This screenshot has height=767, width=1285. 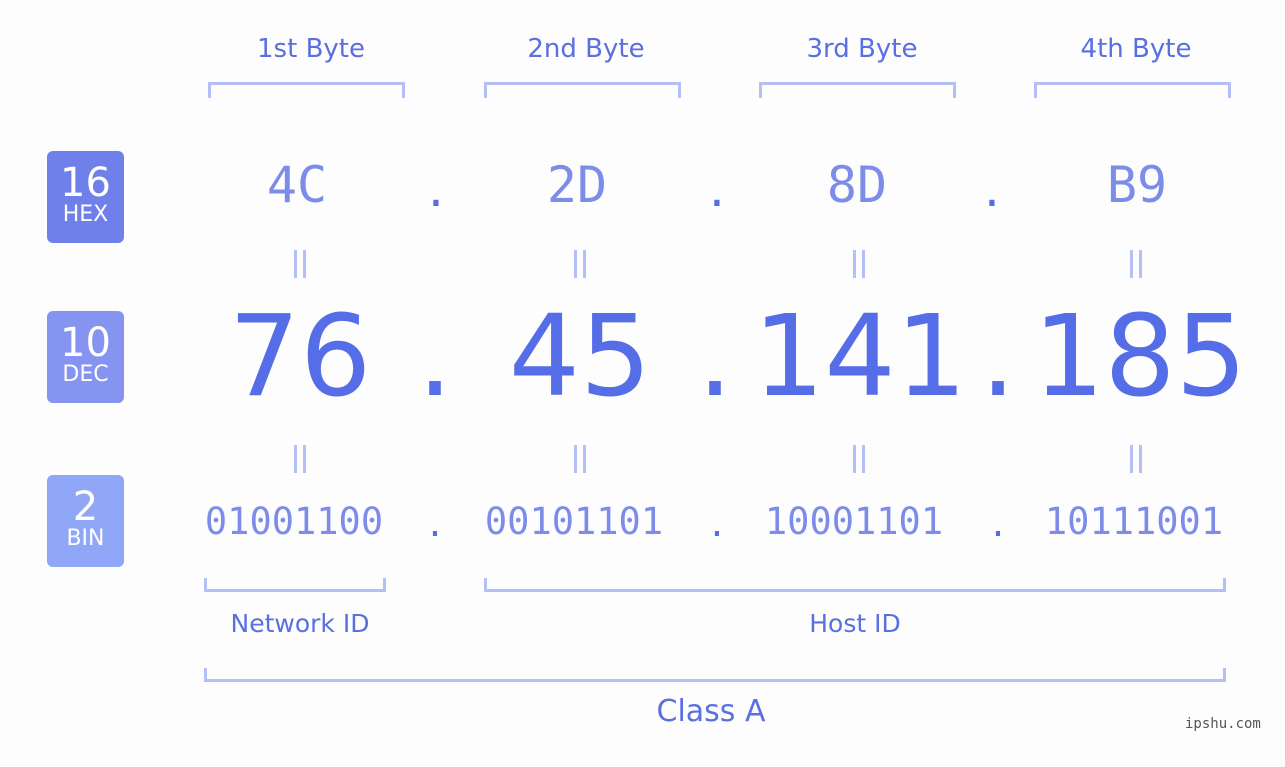 I want to click on watermark: ipshu.com, so click(x=1223, y=724).